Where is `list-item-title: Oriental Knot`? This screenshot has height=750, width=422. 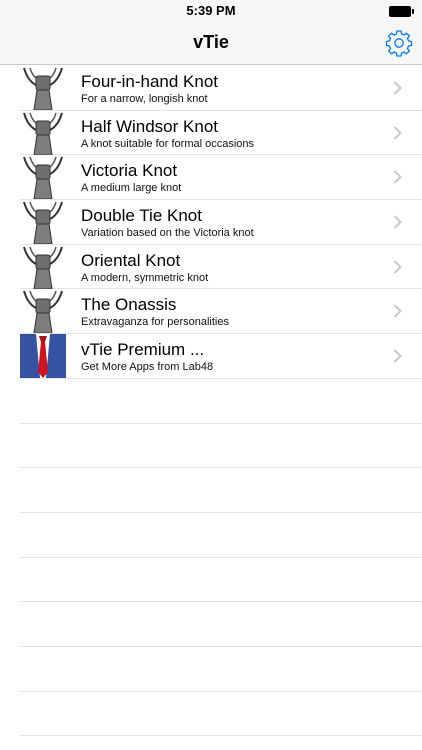 list-item-title: Oriental Knot is located at coordinates (131, 260).